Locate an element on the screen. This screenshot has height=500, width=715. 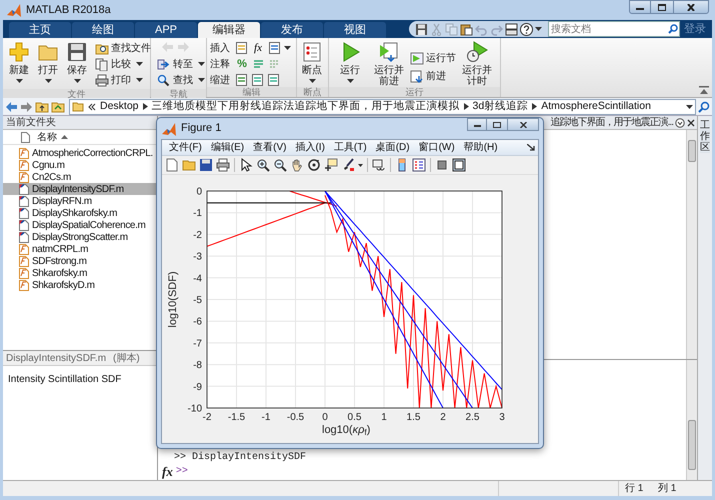
row-label: 插入 is located at coordinates (220, 49).